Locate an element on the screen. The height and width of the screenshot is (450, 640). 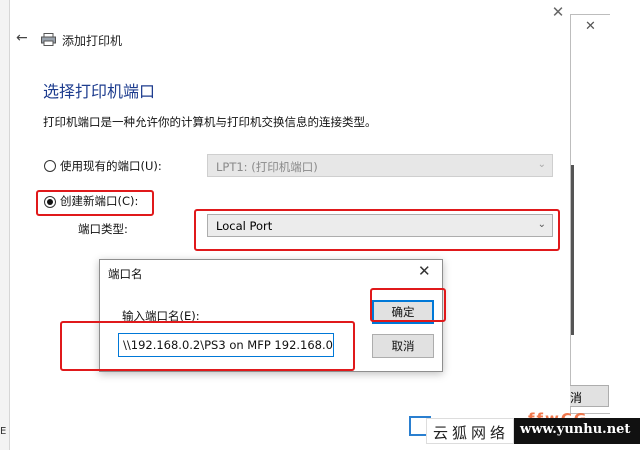
watermark-banner: 云狐网络 www.yunhu.net is located at coordinates (533, 431).